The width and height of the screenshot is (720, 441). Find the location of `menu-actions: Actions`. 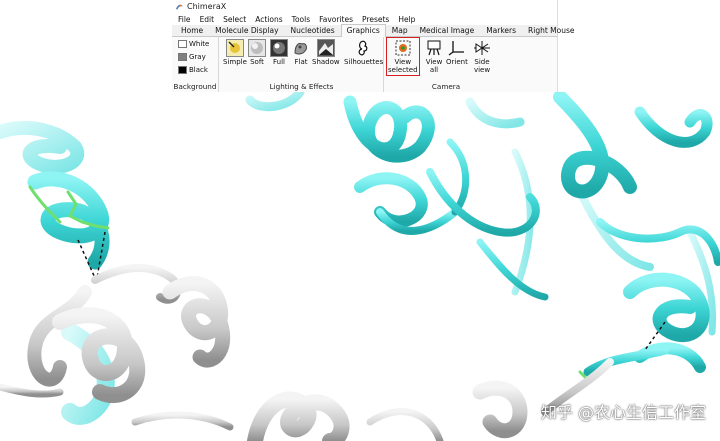

menu-actions: Actions is located at coordinates (268, 19).